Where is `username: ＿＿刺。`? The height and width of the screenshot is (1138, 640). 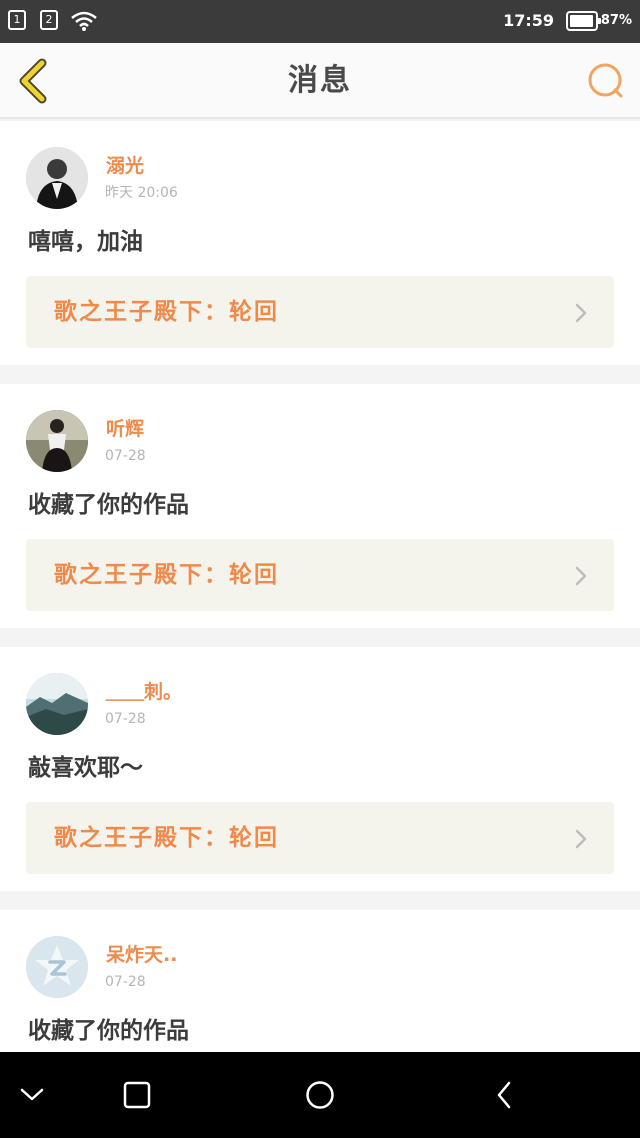
username: ＿＿刺。 is located at coordinates (144, 692).